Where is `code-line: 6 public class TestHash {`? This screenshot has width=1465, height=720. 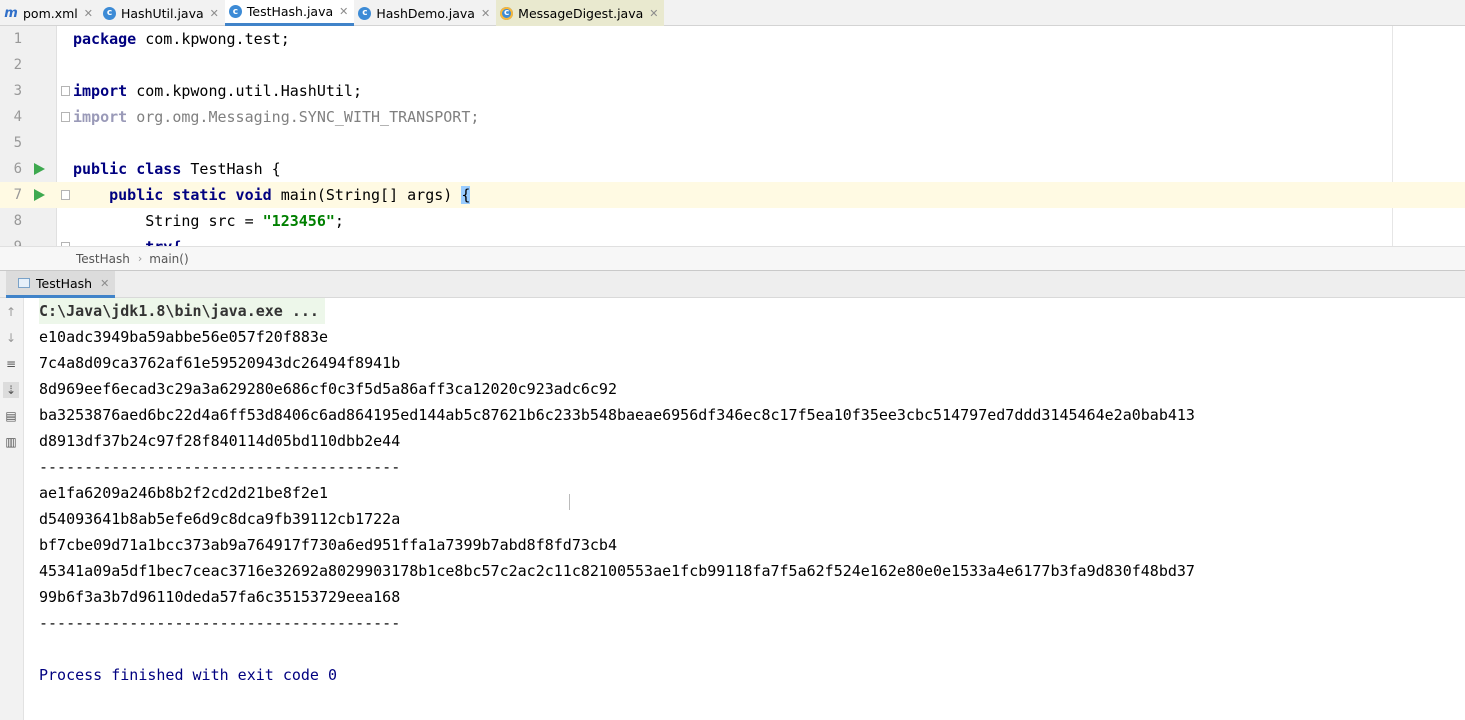
code-line: 6 public class TestHash { is located at coordinates (732, 169).